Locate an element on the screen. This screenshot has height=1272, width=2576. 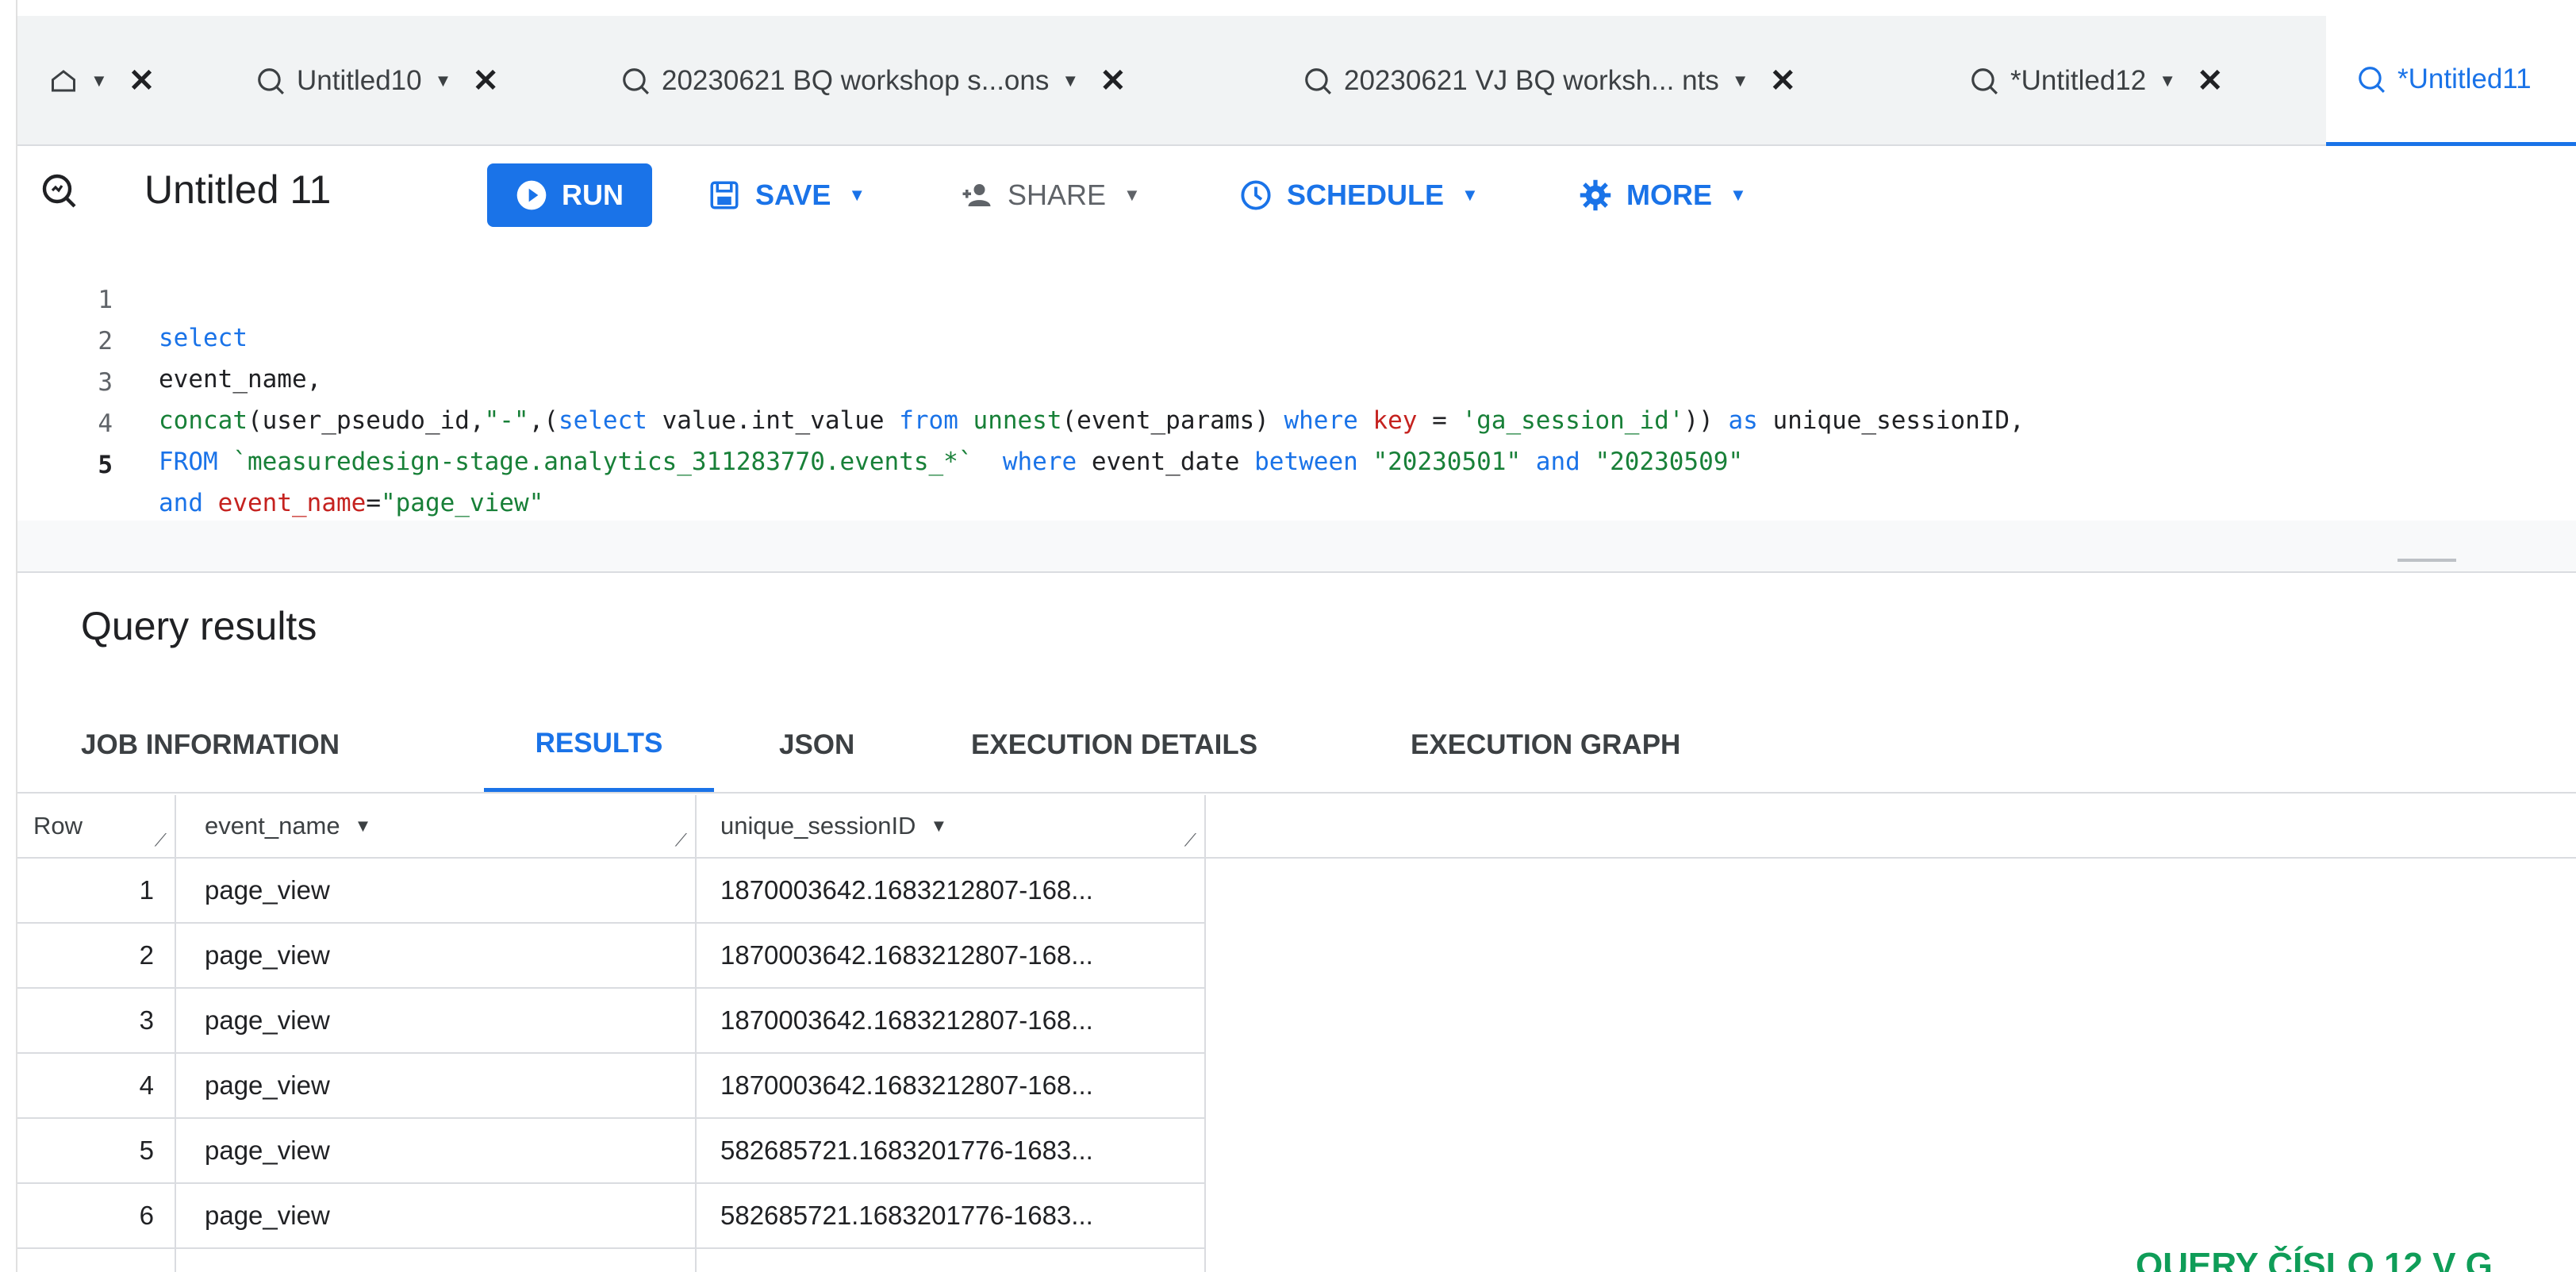
run-label: RUN is located at coordinates (593, 195).